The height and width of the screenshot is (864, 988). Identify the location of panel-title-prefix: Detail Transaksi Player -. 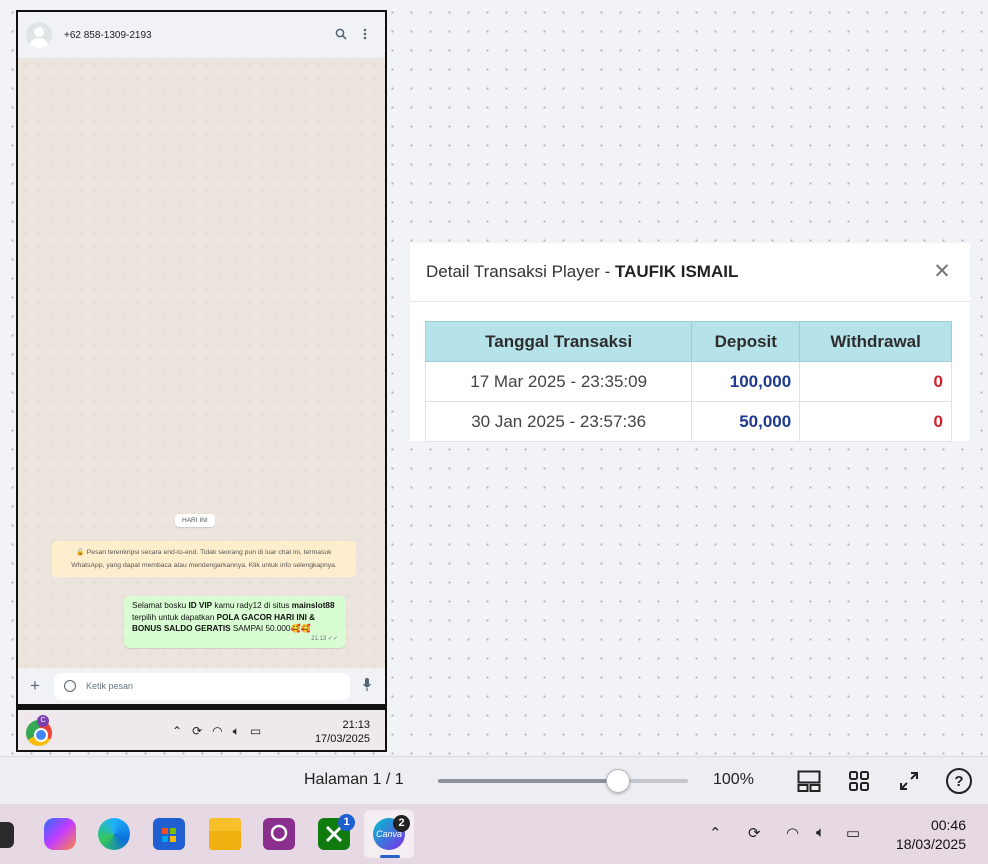
(520, 271).